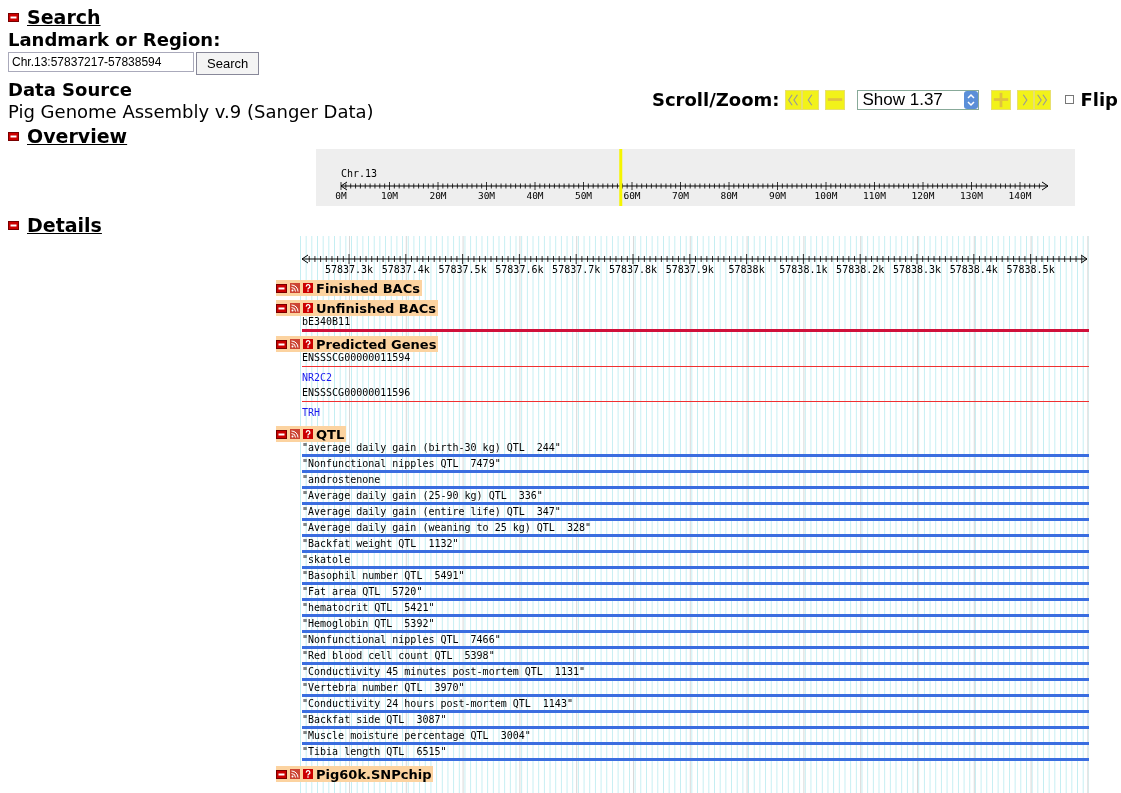  What do you see at coordinates (399, 656) in the screenshot?
I see `feature-label: "Red blood cell count QTL 5398"` at bounding box center [399, 656].